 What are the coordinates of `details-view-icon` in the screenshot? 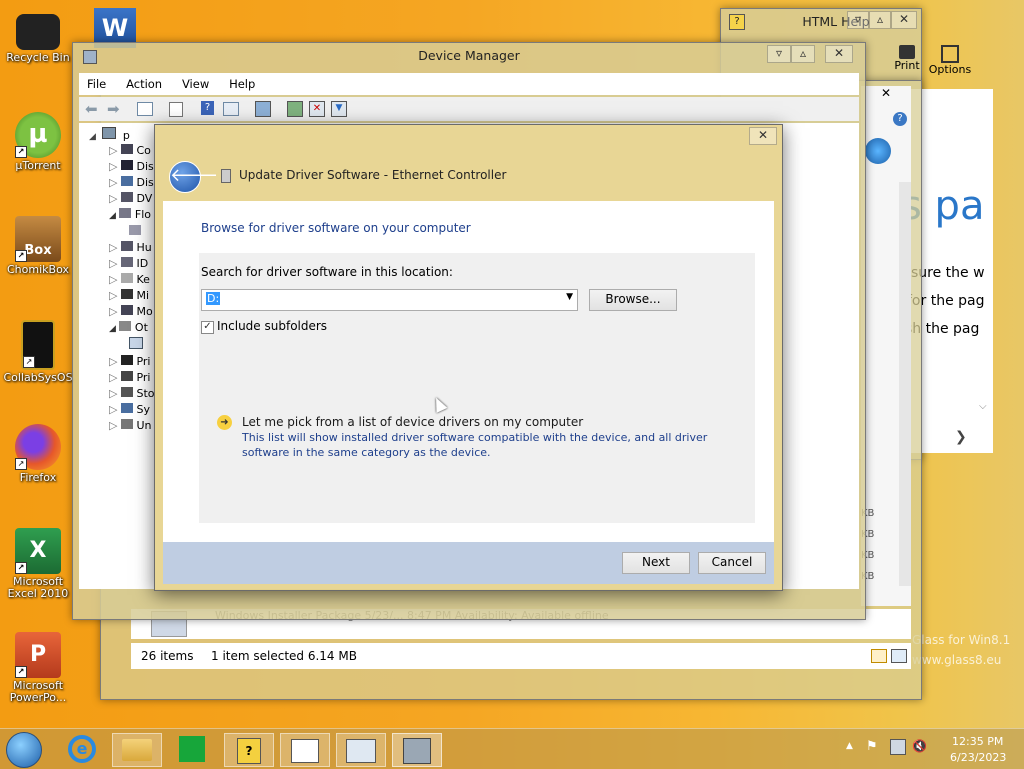 It's located at (879, 656).